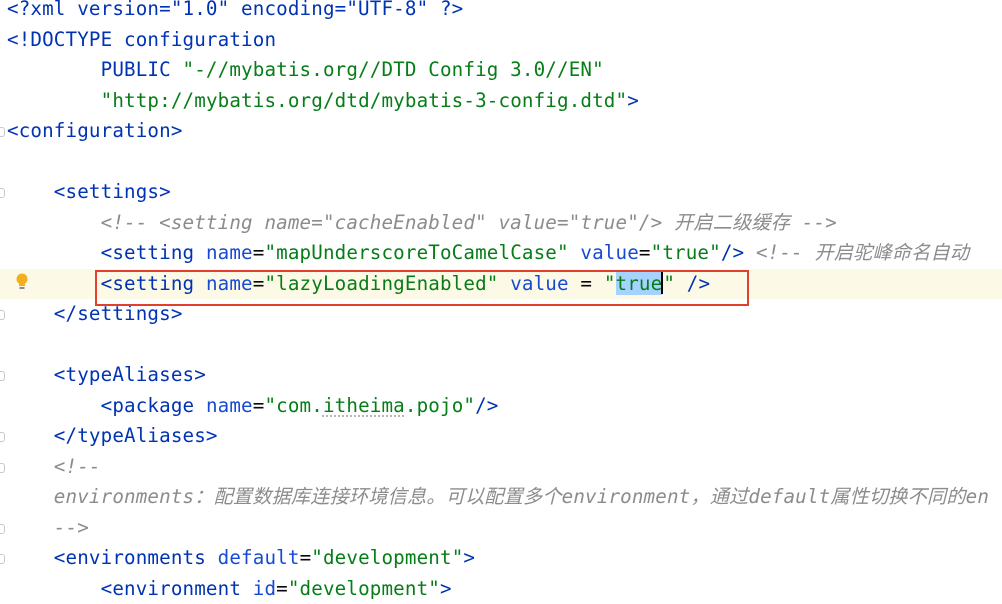 The image size is (1002, 604). I want to click on code-line-text: <?xml version="1.0" encoding="UTF-8" ?>, so click(235, 12).